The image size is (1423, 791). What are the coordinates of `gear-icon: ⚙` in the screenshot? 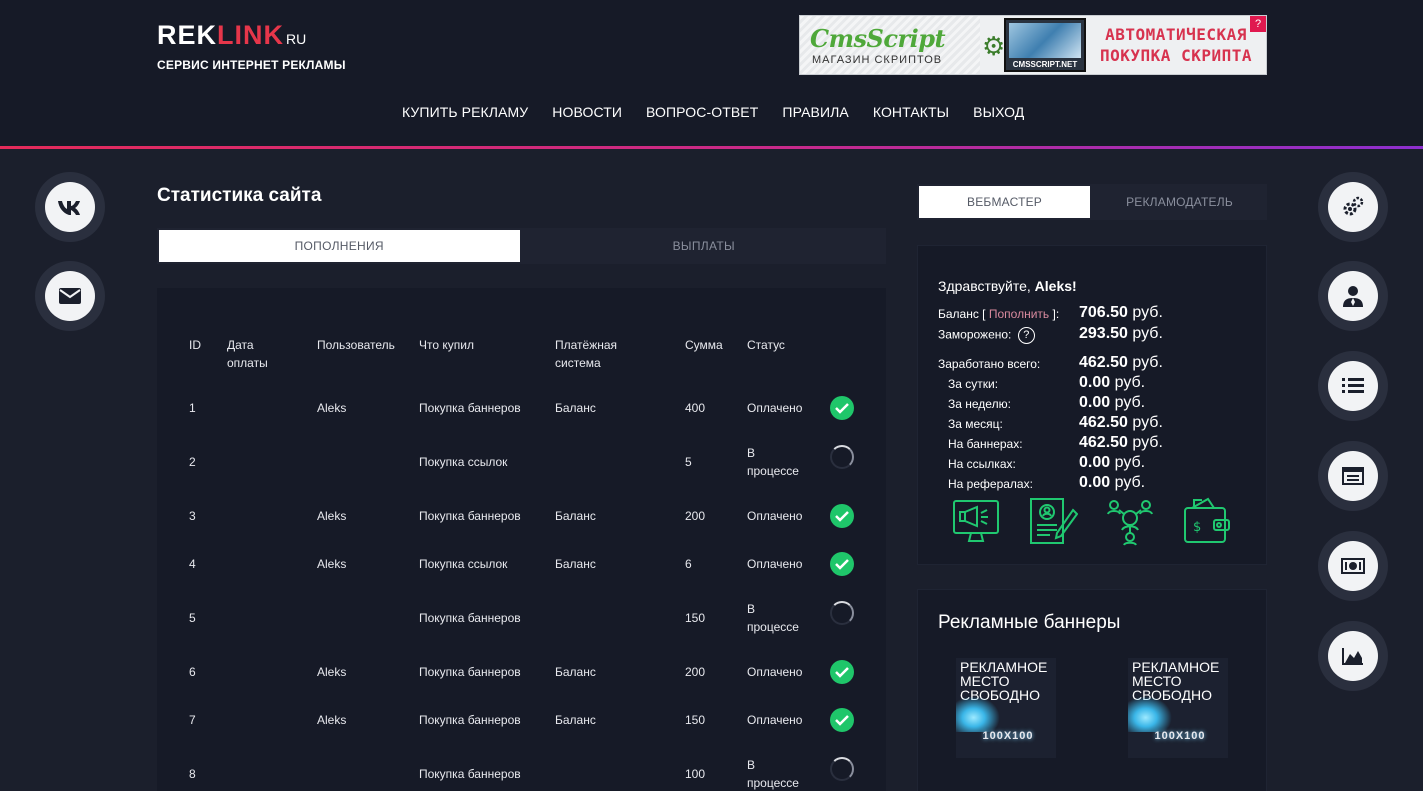 It's located at (994, 46).